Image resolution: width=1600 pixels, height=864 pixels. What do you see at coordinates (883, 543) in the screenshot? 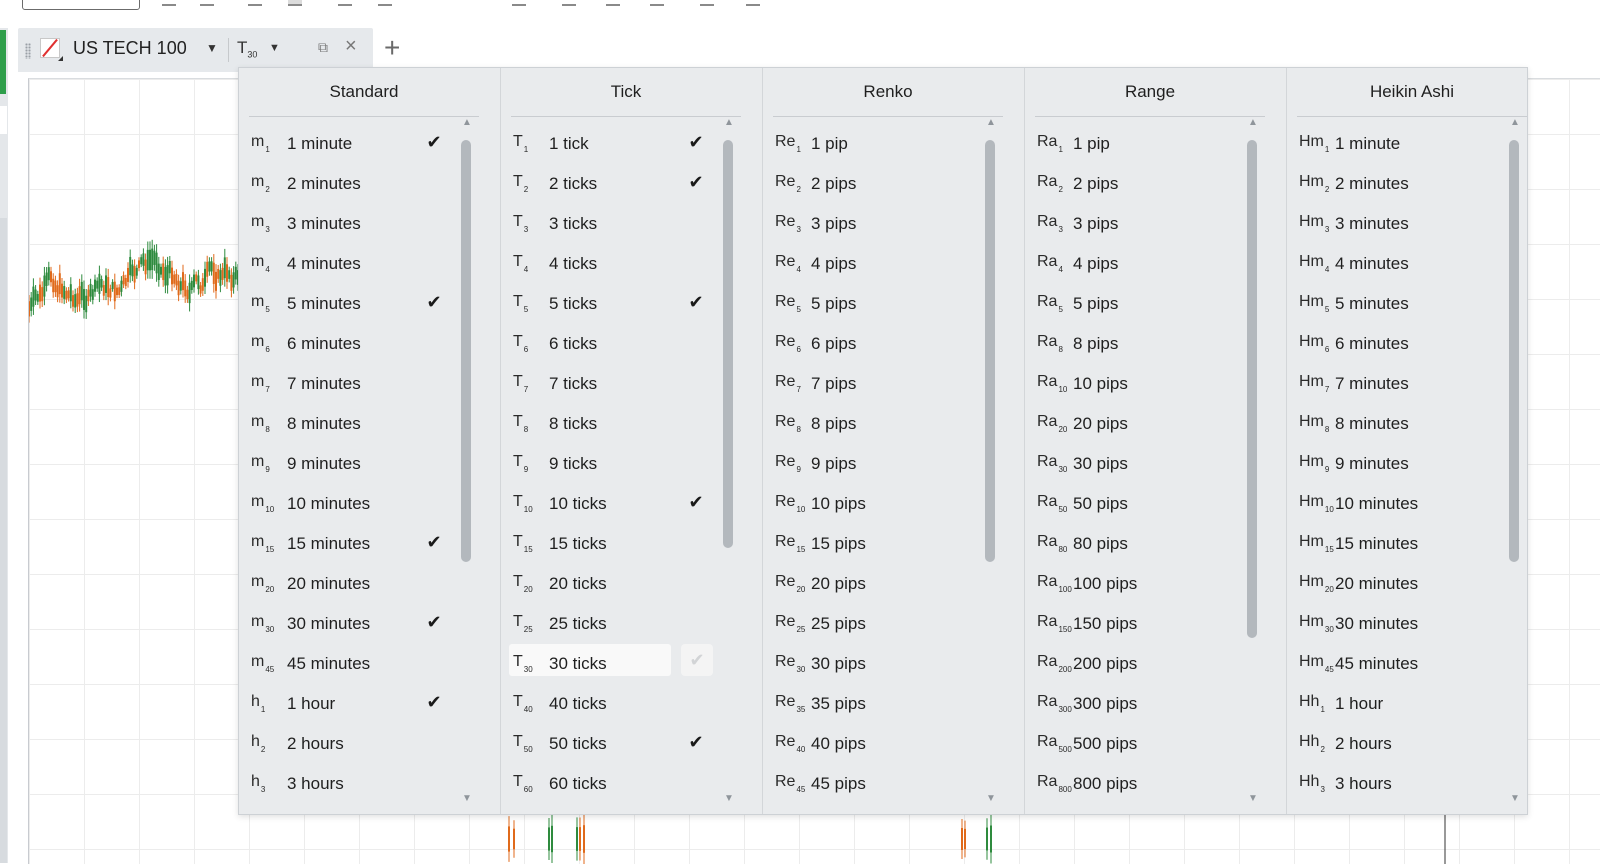
I see `period-option: Re15 15 pips` at bounding box center [883, 543].